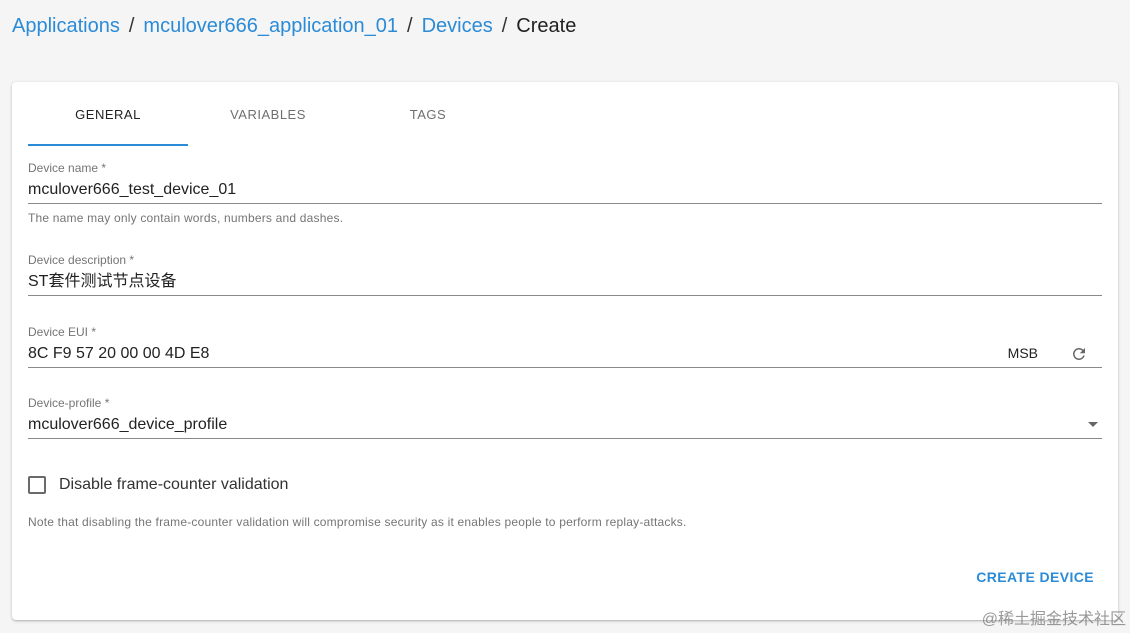 The width and height of the screenshot is (1130, 633). I want to click on tab-bar: GENERAL VARIABLES TAGS, so click(268, 114).